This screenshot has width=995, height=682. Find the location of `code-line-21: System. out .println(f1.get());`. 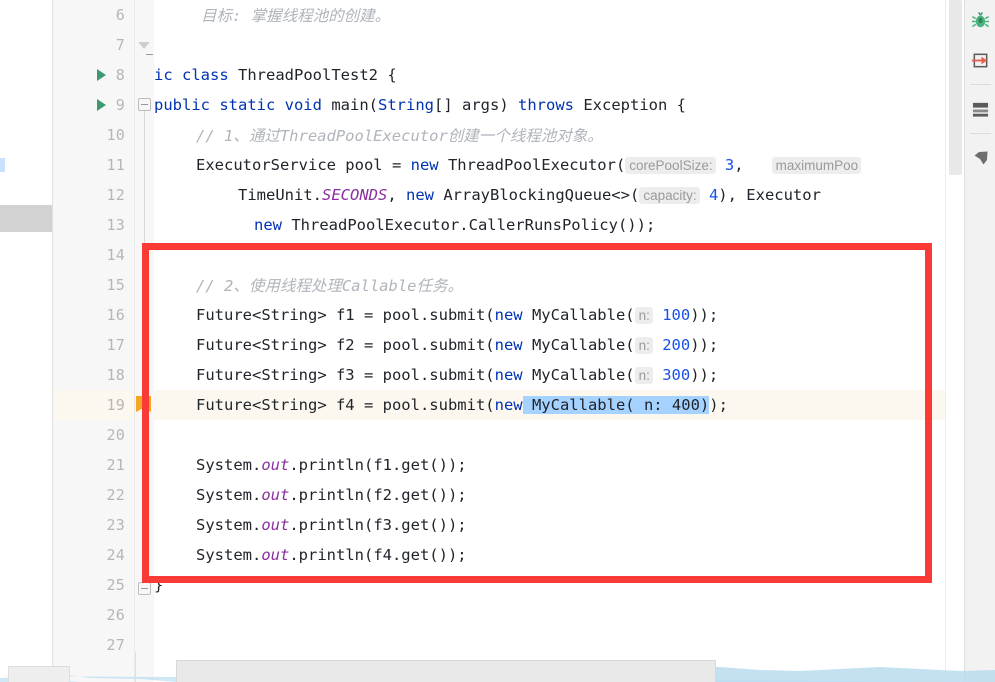

code-line-21: System. out .println(f1.get()); is located at coordinates (549, 465).